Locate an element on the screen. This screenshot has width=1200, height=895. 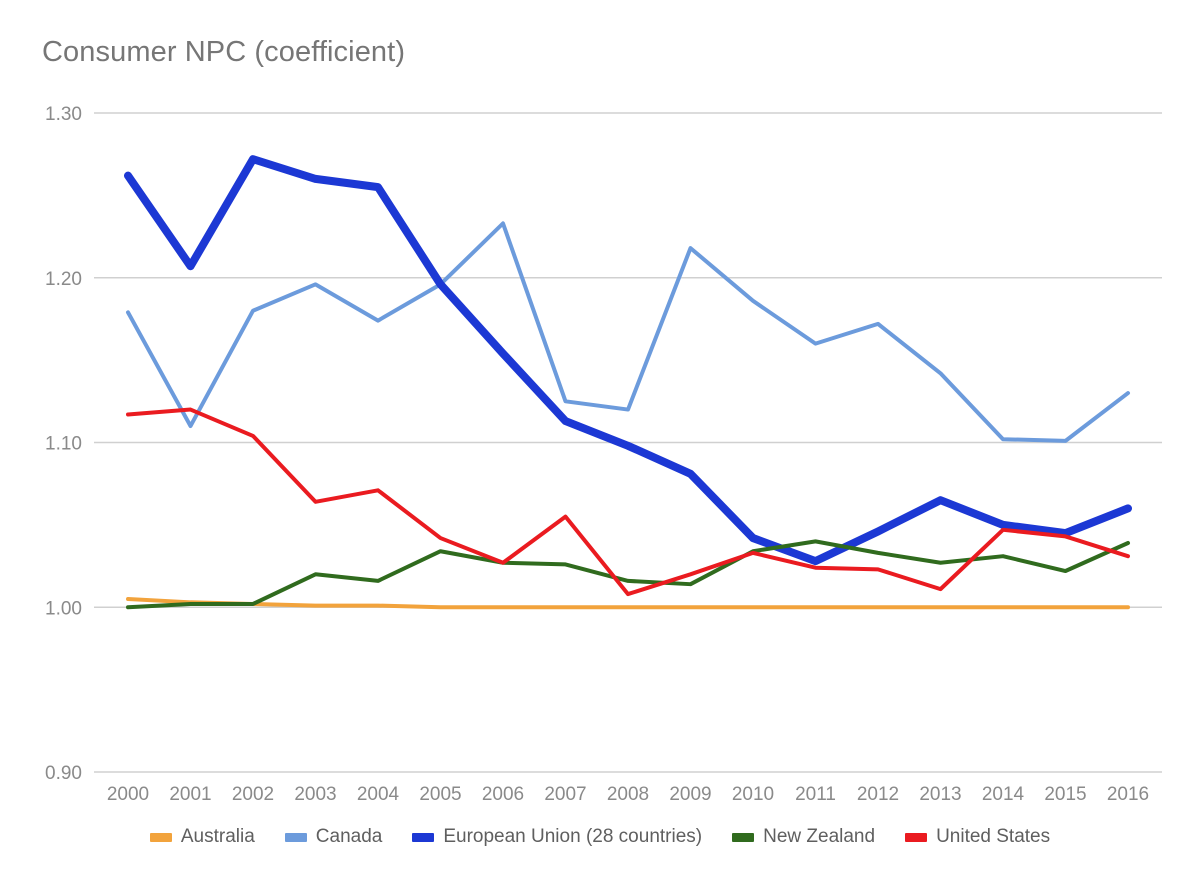
x-axis-tick-label: 2006 is located at coordinates (503, 794).